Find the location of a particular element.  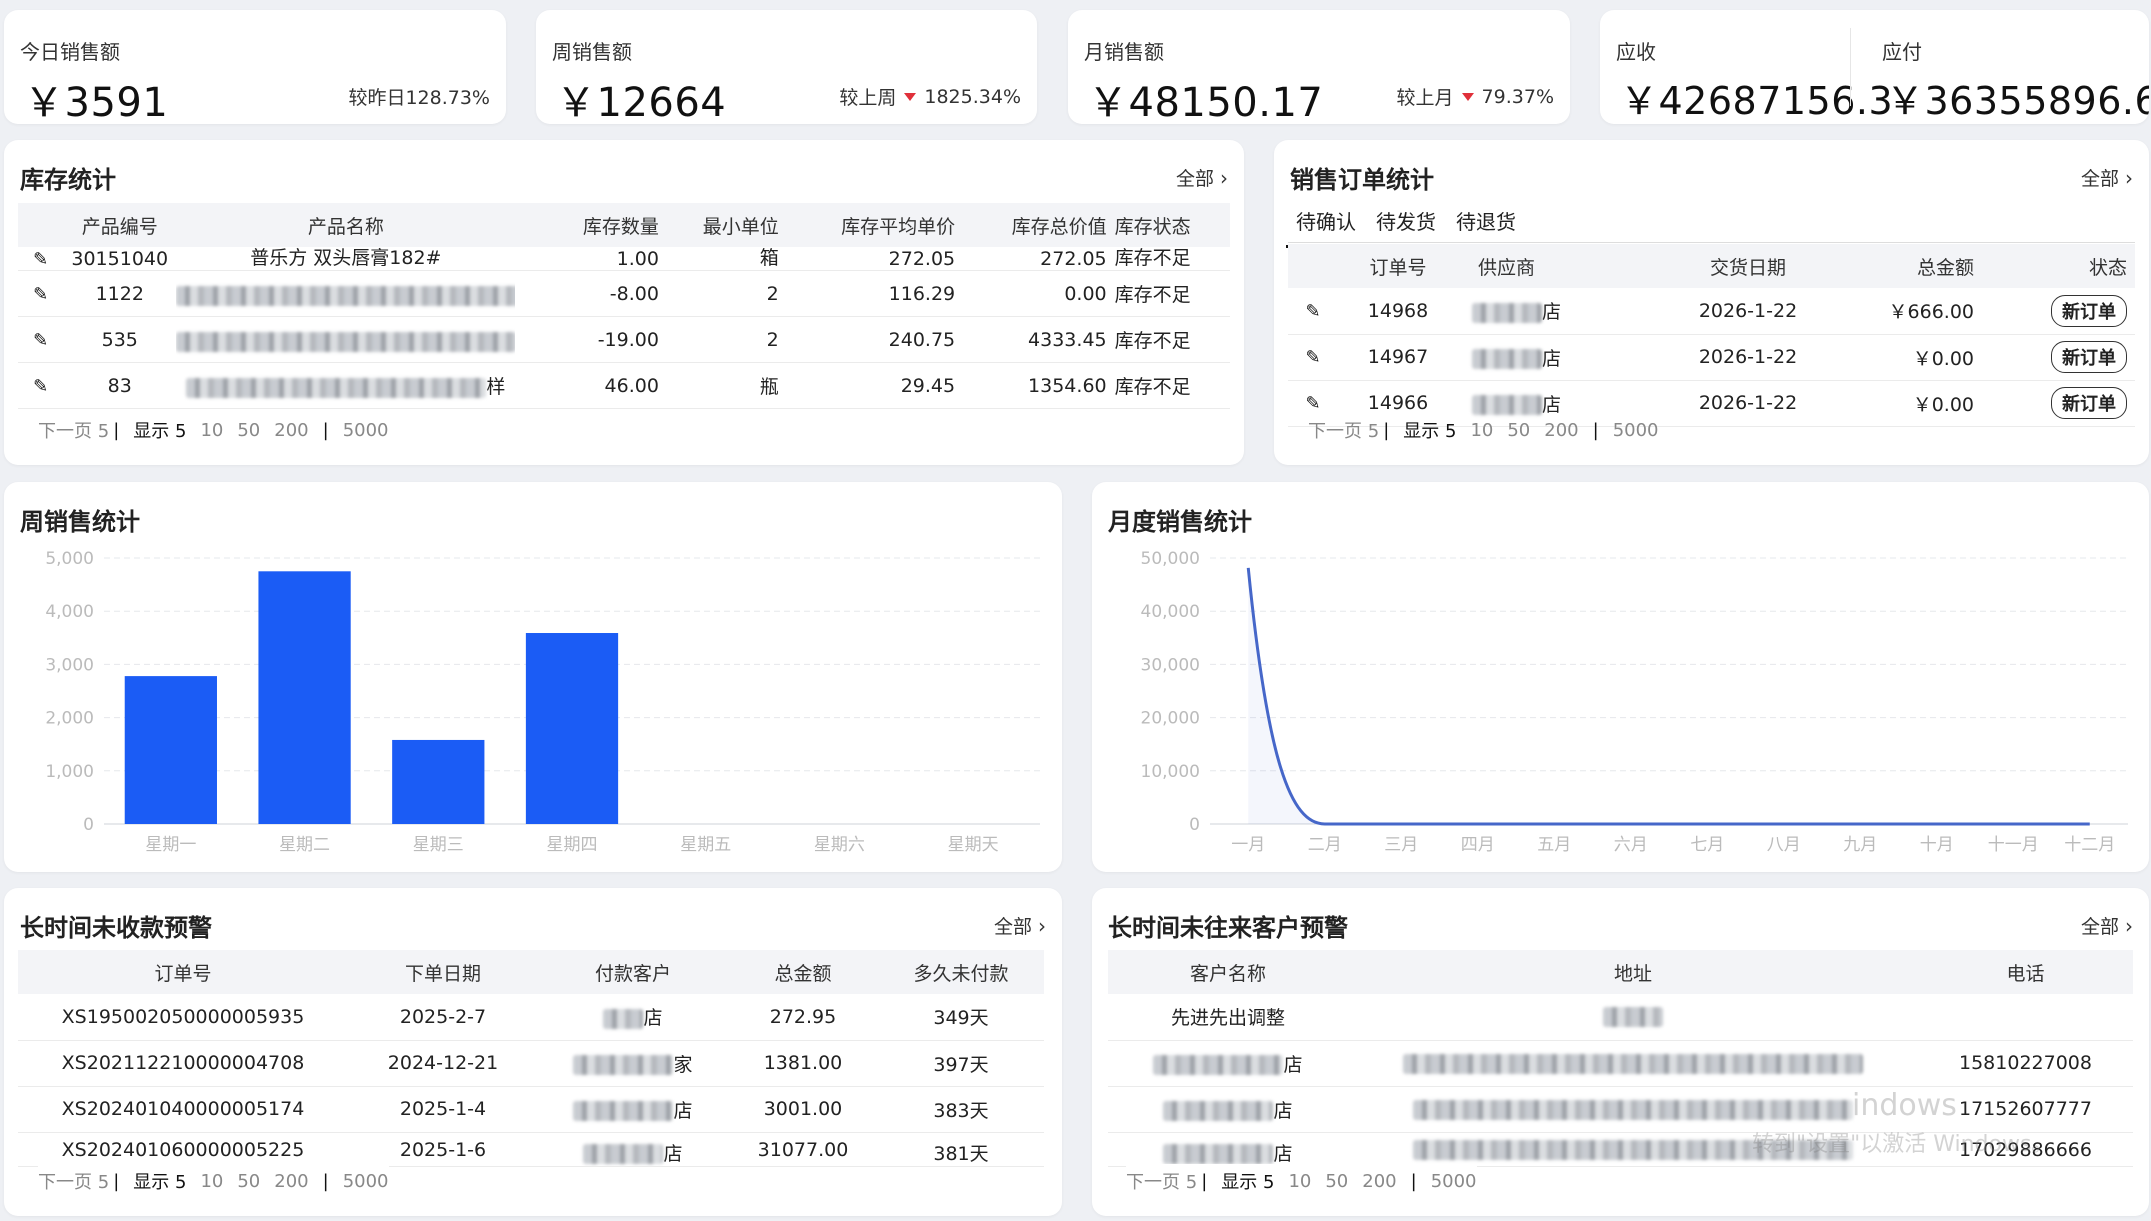

table-row: 店 15810227008 is located at coordinates (1620, 1063).